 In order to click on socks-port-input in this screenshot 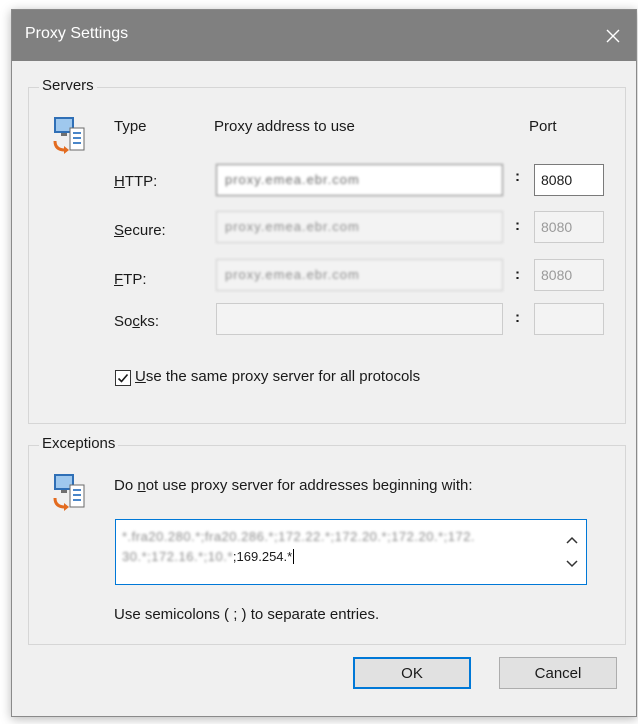, I will do `click(569, 319)`.